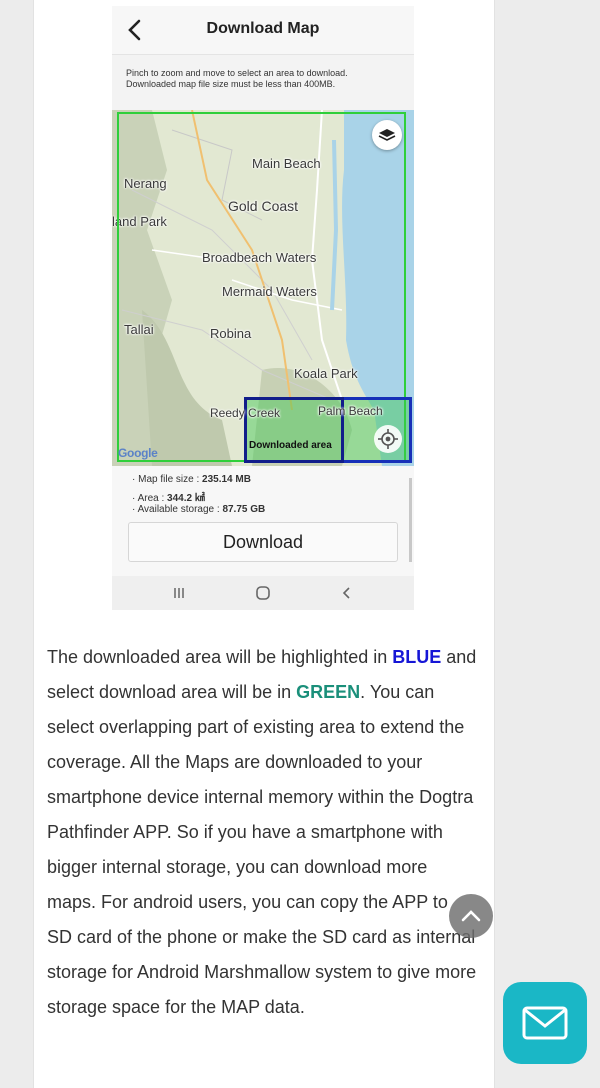 The image size is (600, 1088). I want to click on area-info: · Area : 344.2 ㎢, so click(168, 498).